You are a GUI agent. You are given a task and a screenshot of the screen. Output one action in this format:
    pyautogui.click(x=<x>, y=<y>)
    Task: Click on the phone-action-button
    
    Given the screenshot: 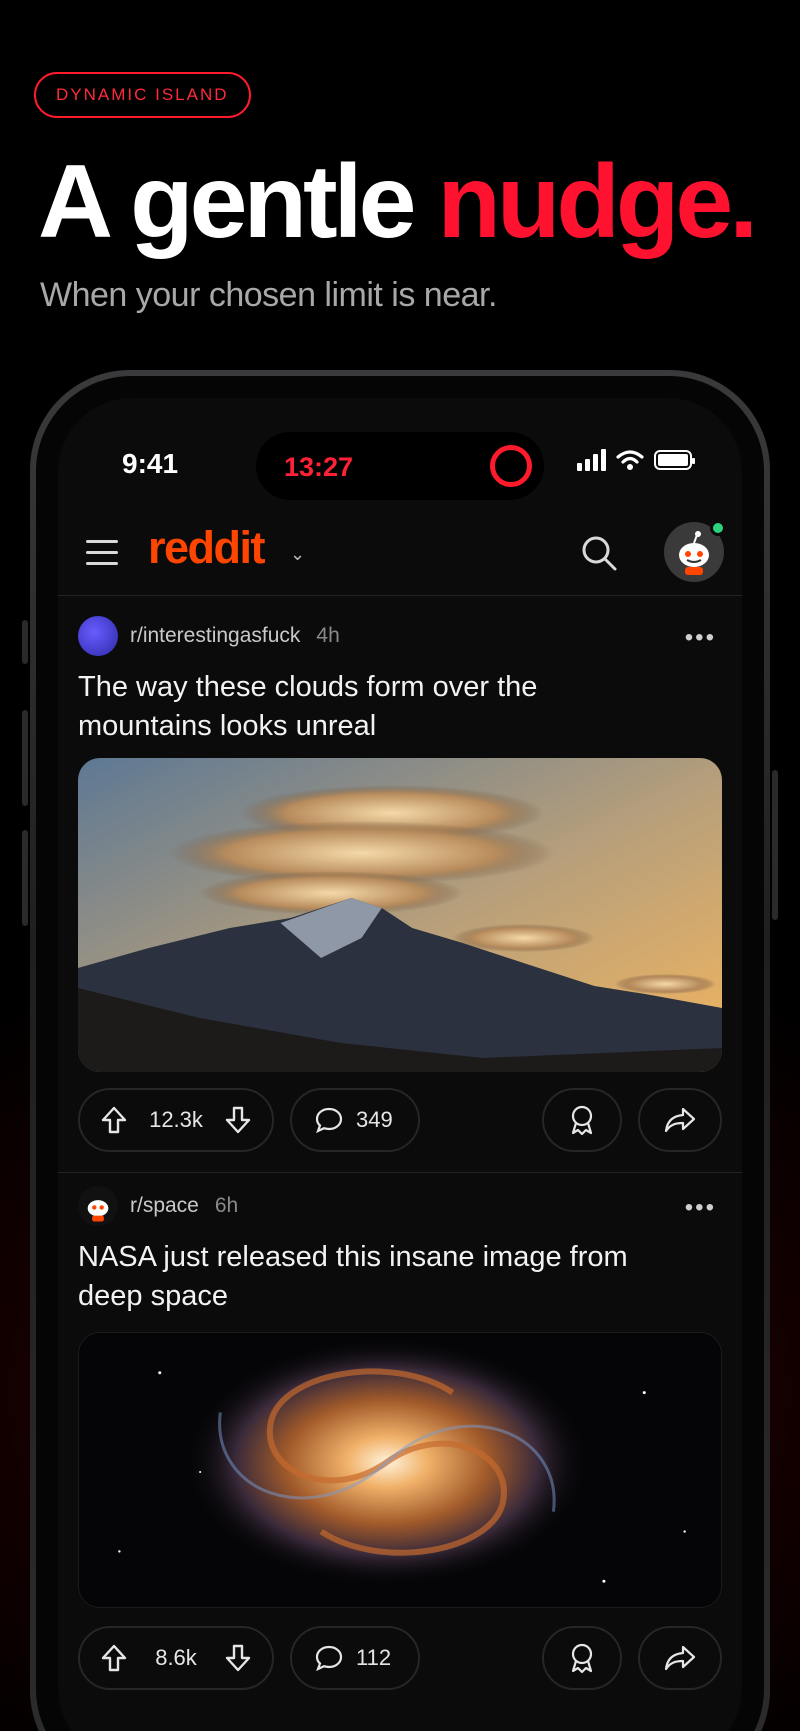 What is the action you would take?
    pyautogui.click(x=25, y=642)
    